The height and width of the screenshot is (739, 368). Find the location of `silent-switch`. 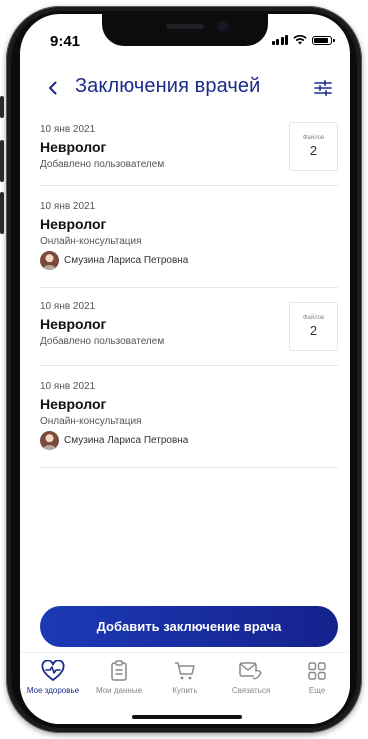

silent-switch is located at coordinates (2, 107).